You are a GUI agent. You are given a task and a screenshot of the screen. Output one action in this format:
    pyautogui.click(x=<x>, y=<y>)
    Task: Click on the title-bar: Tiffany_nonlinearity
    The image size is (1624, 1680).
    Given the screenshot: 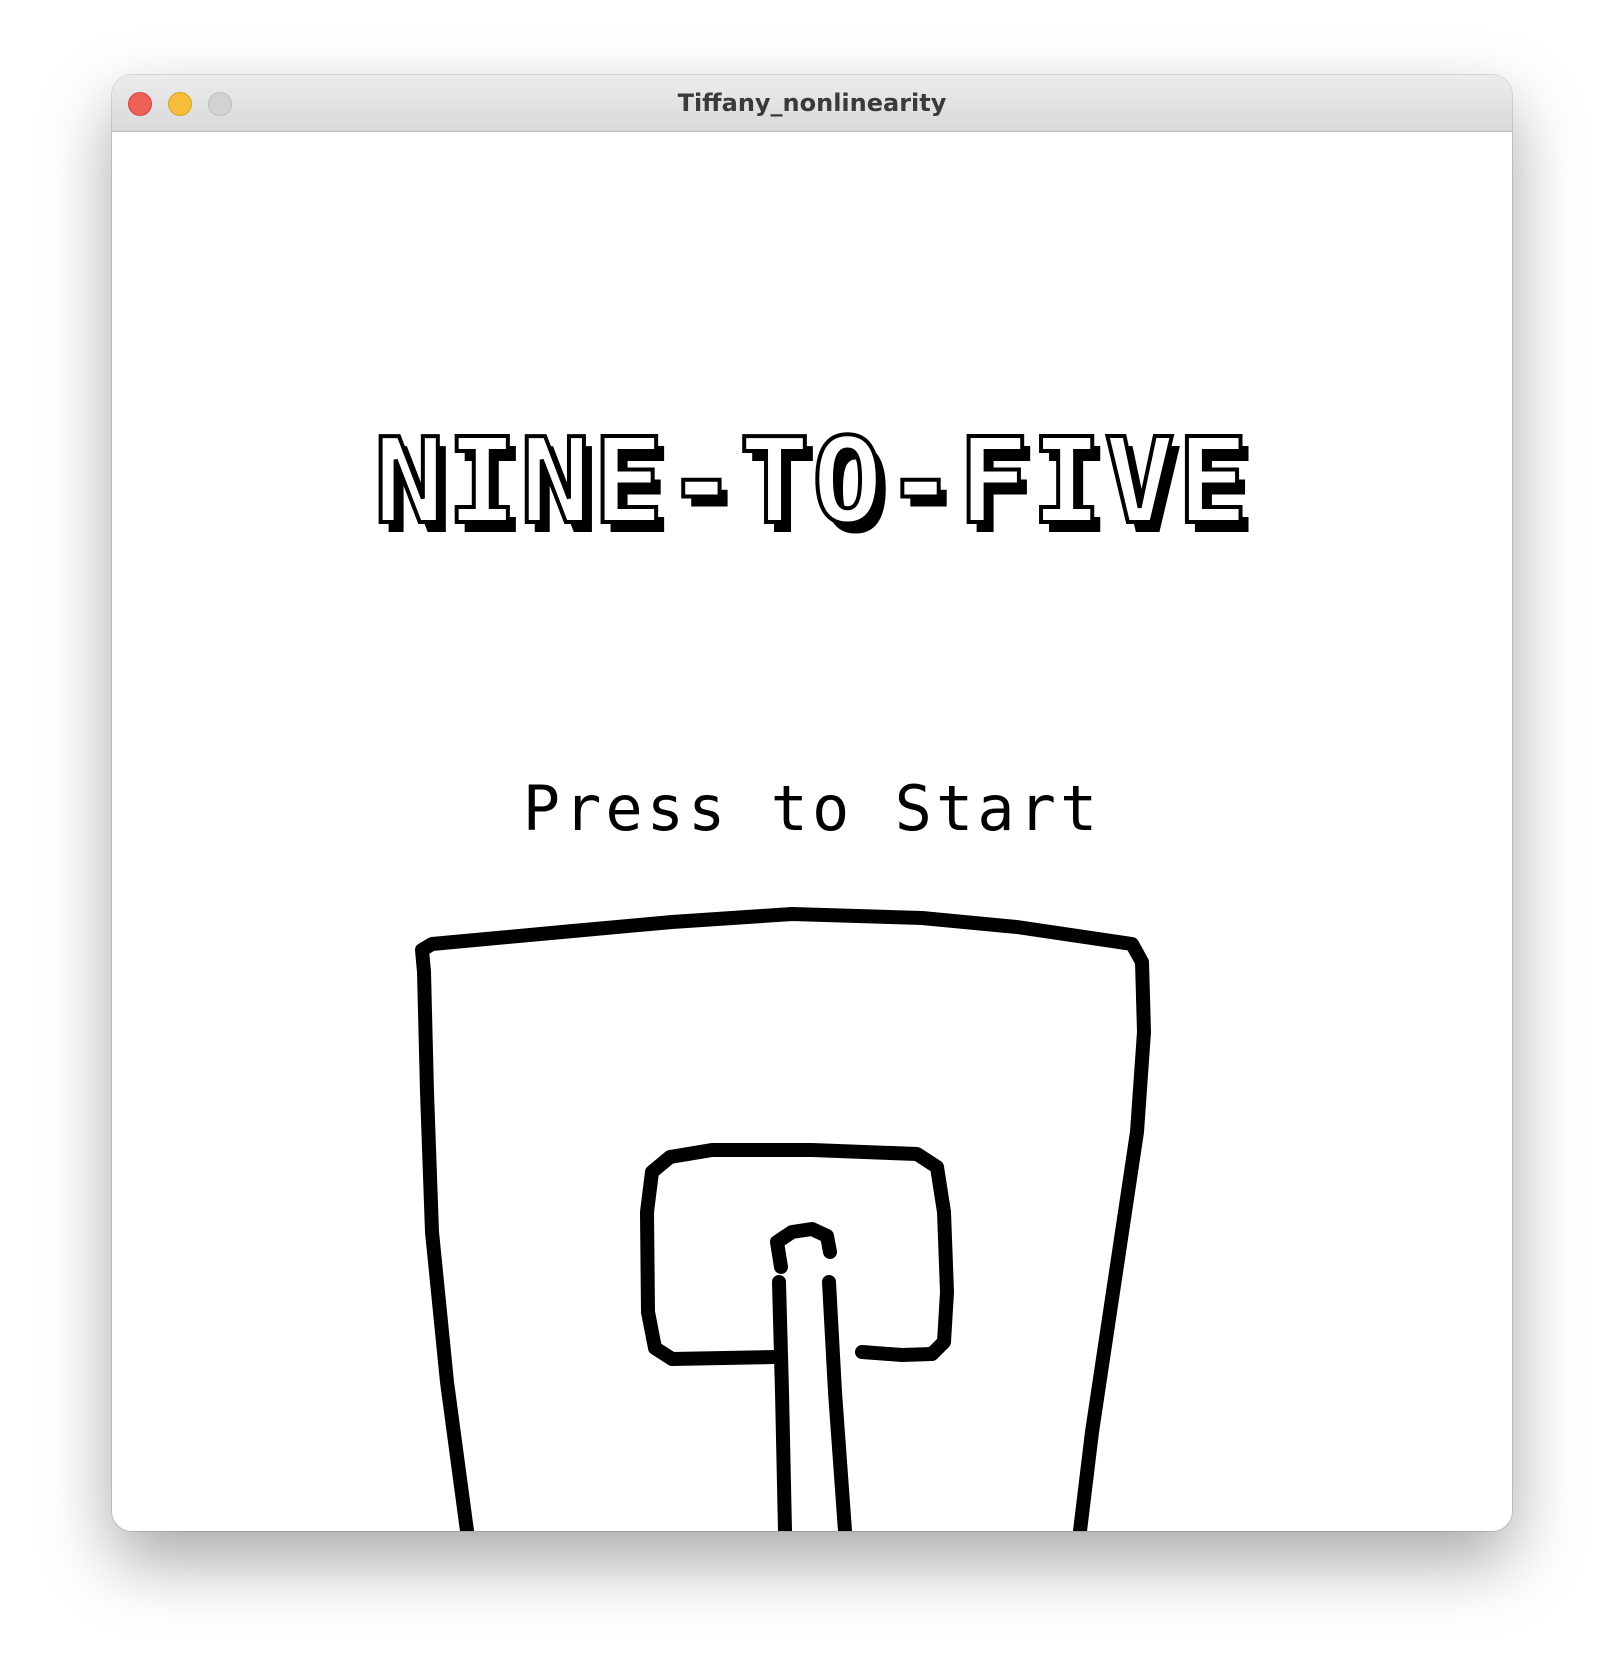 What is the action you would take?
    pyautogui.click(x=812, y=103)
    